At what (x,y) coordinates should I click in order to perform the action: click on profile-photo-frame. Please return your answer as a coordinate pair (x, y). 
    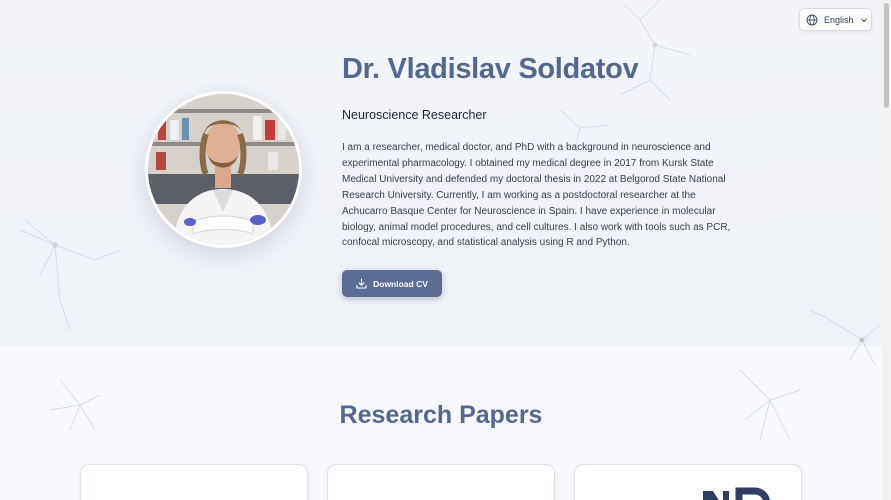
    Looking at the image, I should click on (223, 169).